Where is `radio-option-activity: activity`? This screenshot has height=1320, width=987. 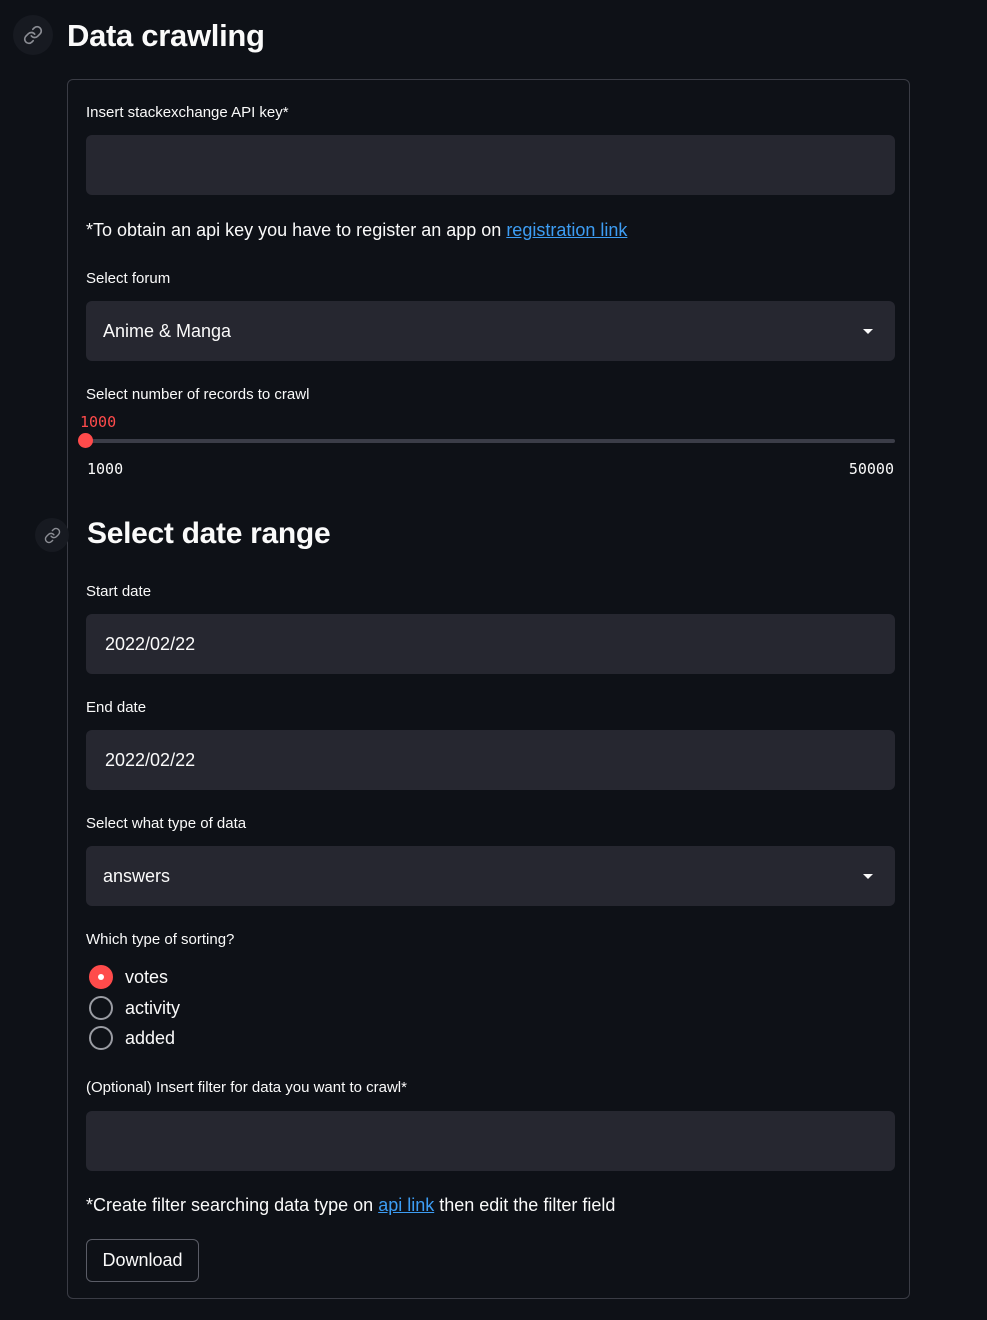
radio-option-activity: activity is located at coordinates (134, 1008).